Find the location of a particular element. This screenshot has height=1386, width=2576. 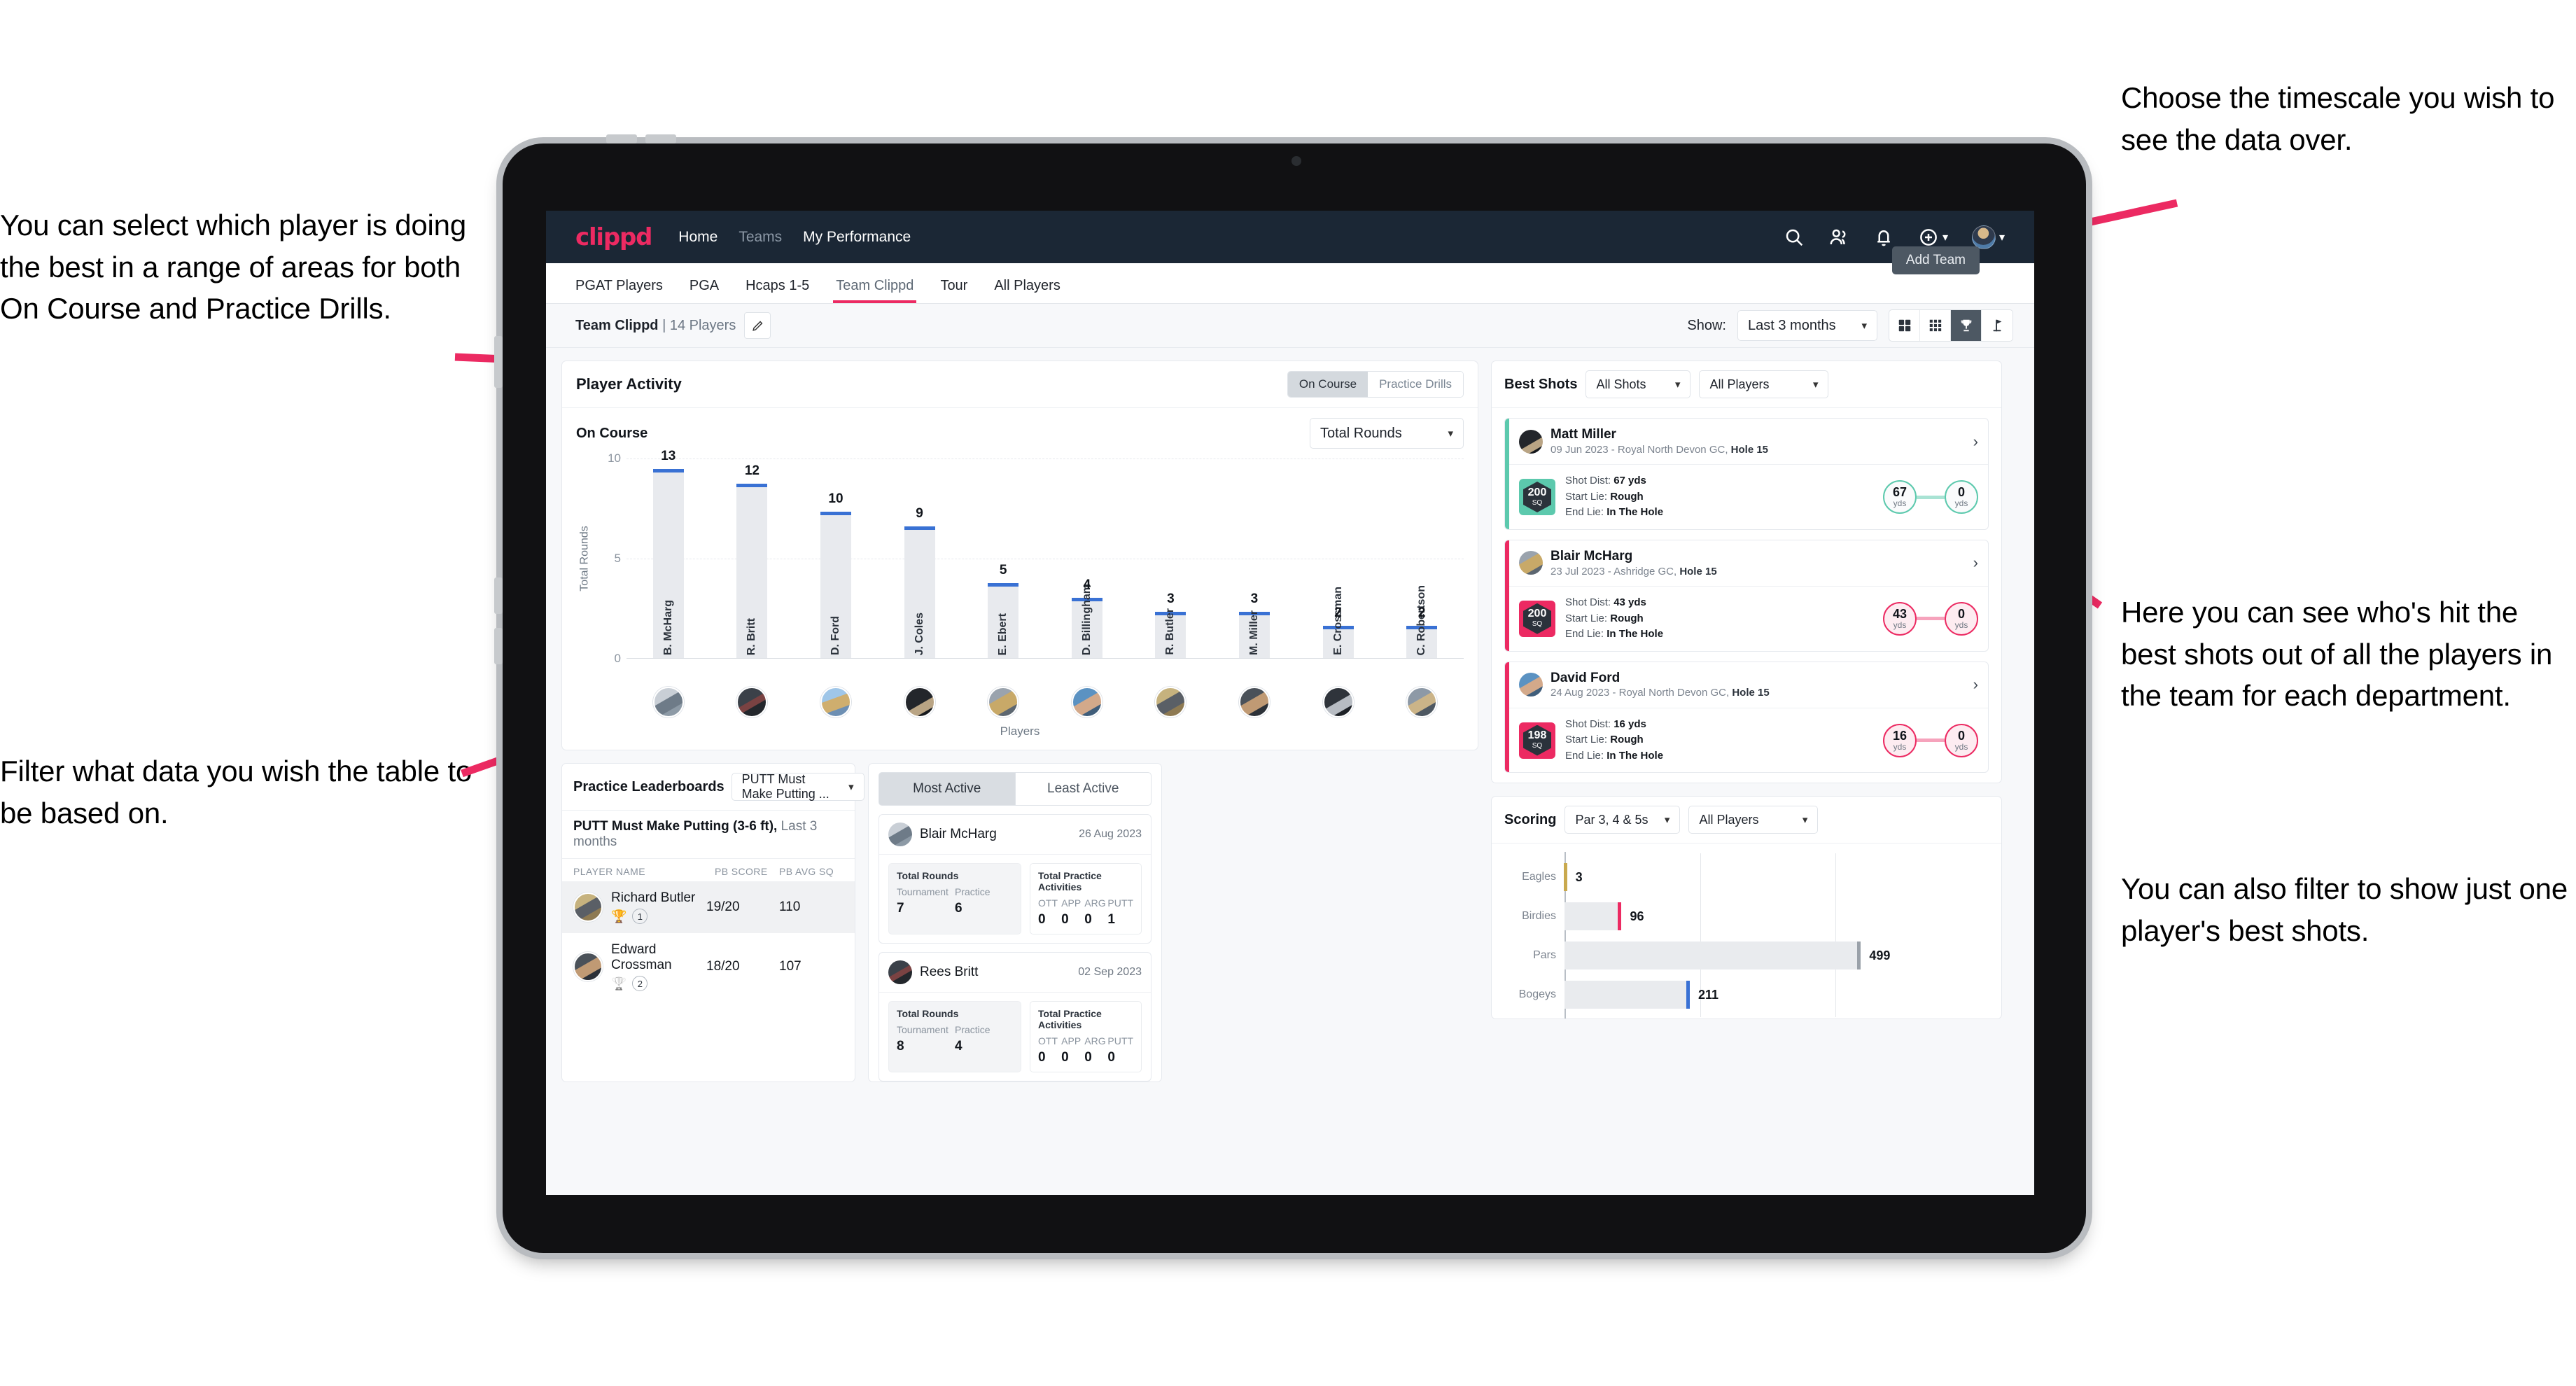

scoring-bar is located at coordinates (1712, 955).